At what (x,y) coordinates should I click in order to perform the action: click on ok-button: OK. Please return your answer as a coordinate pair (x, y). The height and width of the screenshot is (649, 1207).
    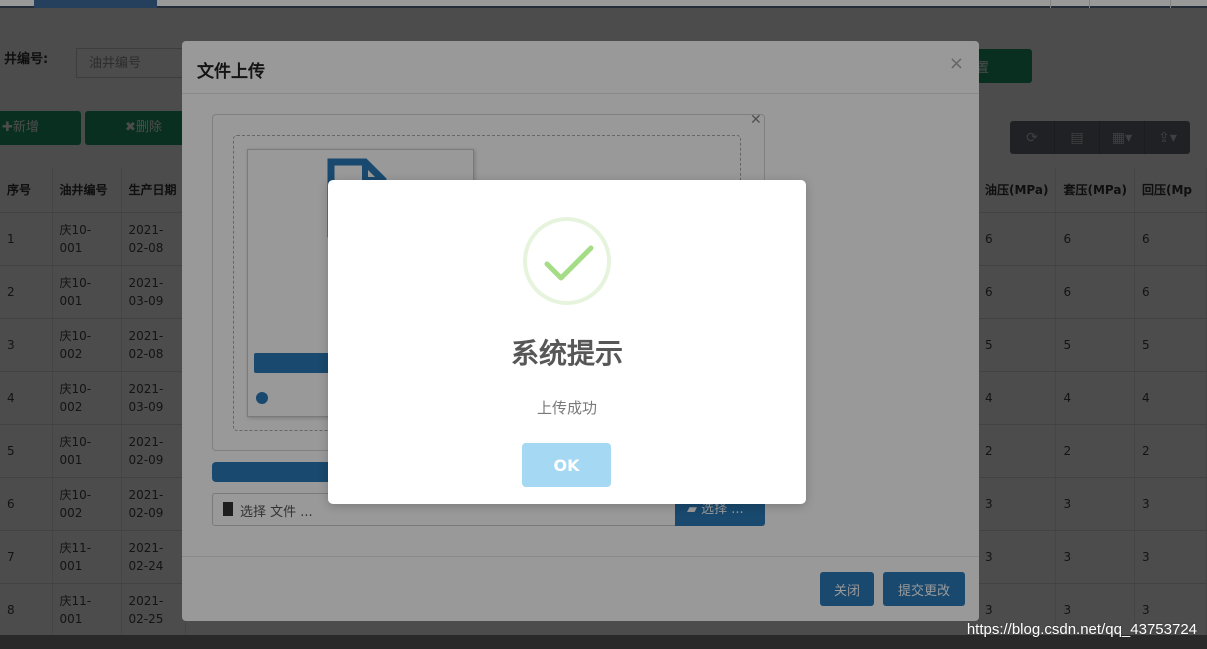
    Looking at the image, I should click on (566, 465).